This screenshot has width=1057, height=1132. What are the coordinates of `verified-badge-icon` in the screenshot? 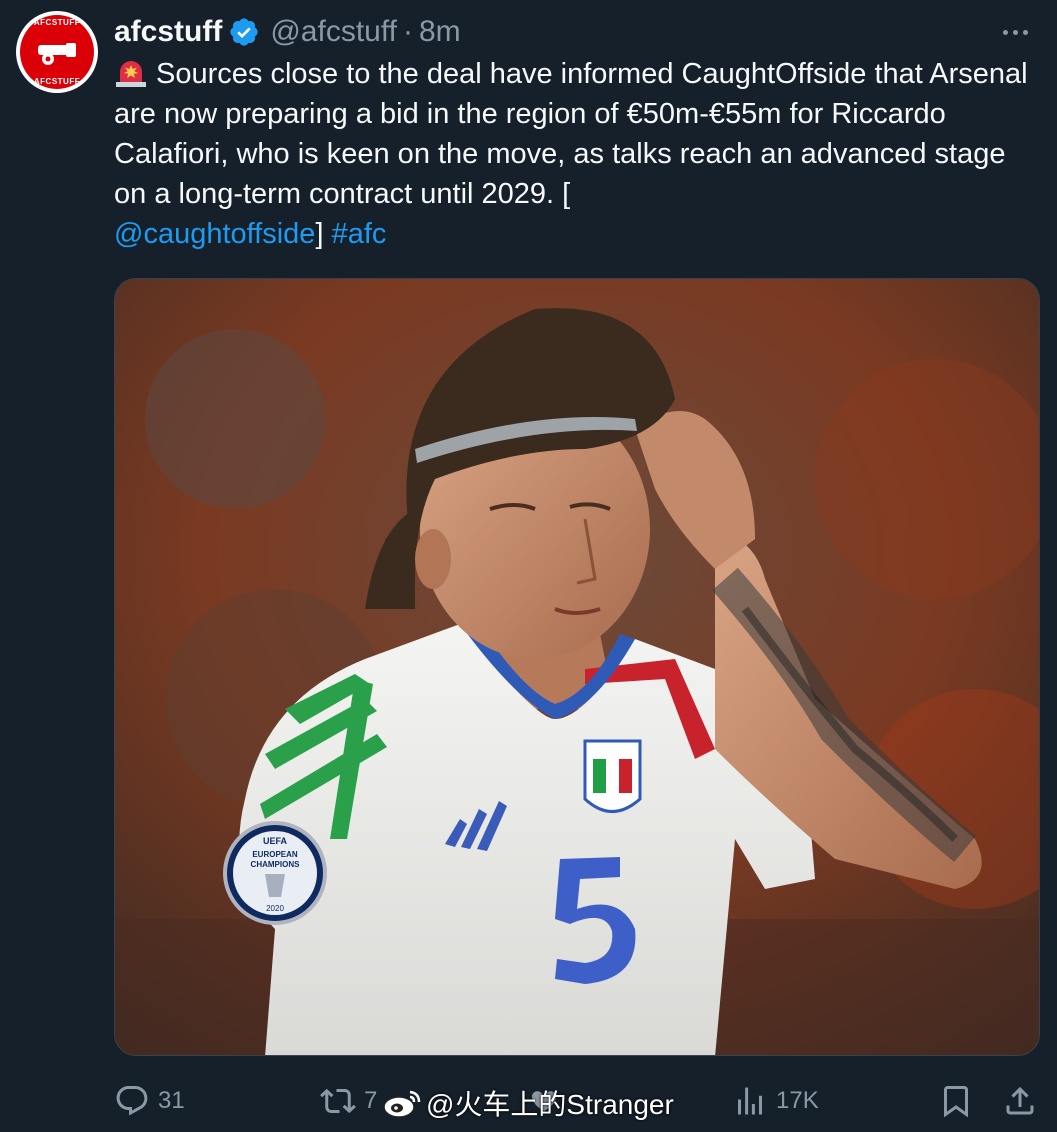 It's located at (244, 32).